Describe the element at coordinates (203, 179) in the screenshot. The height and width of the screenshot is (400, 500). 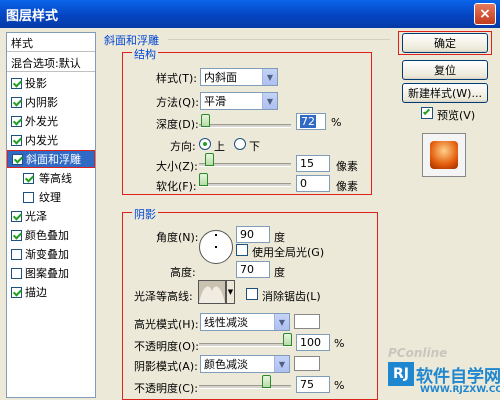
I see `soften-slider-thumb` at that location.